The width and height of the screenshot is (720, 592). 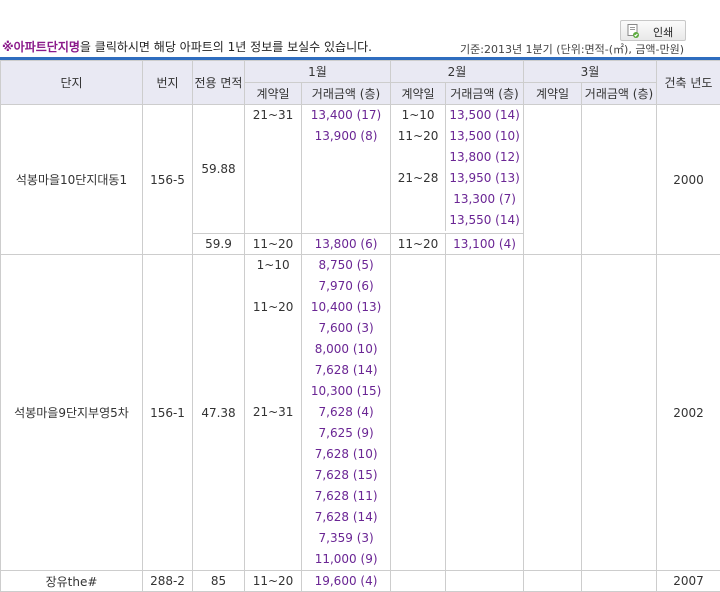 I want to click on col-jan: 1월, so click(x=317, y=71).